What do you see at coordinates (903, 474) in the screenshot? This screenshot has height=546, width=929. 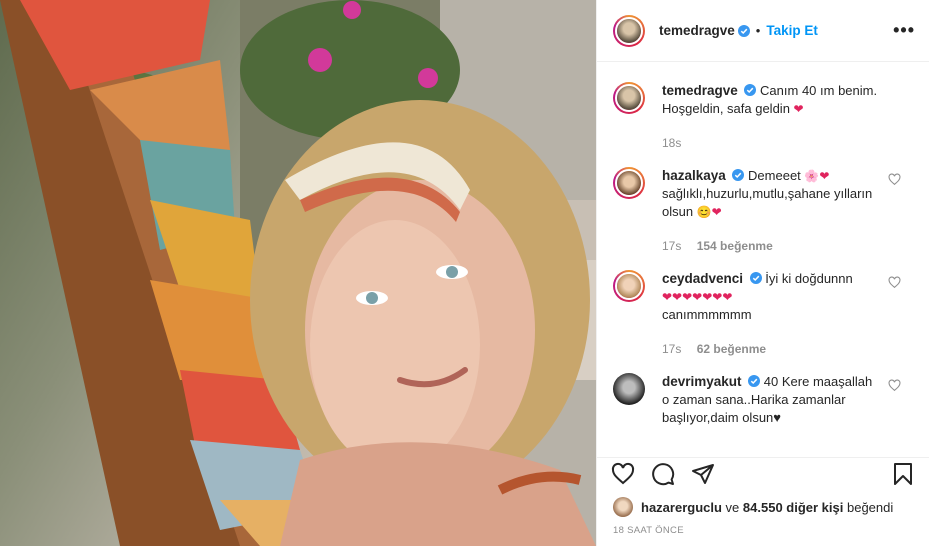 I see `save-bookmark-icon` at bounding box center [903, 474].